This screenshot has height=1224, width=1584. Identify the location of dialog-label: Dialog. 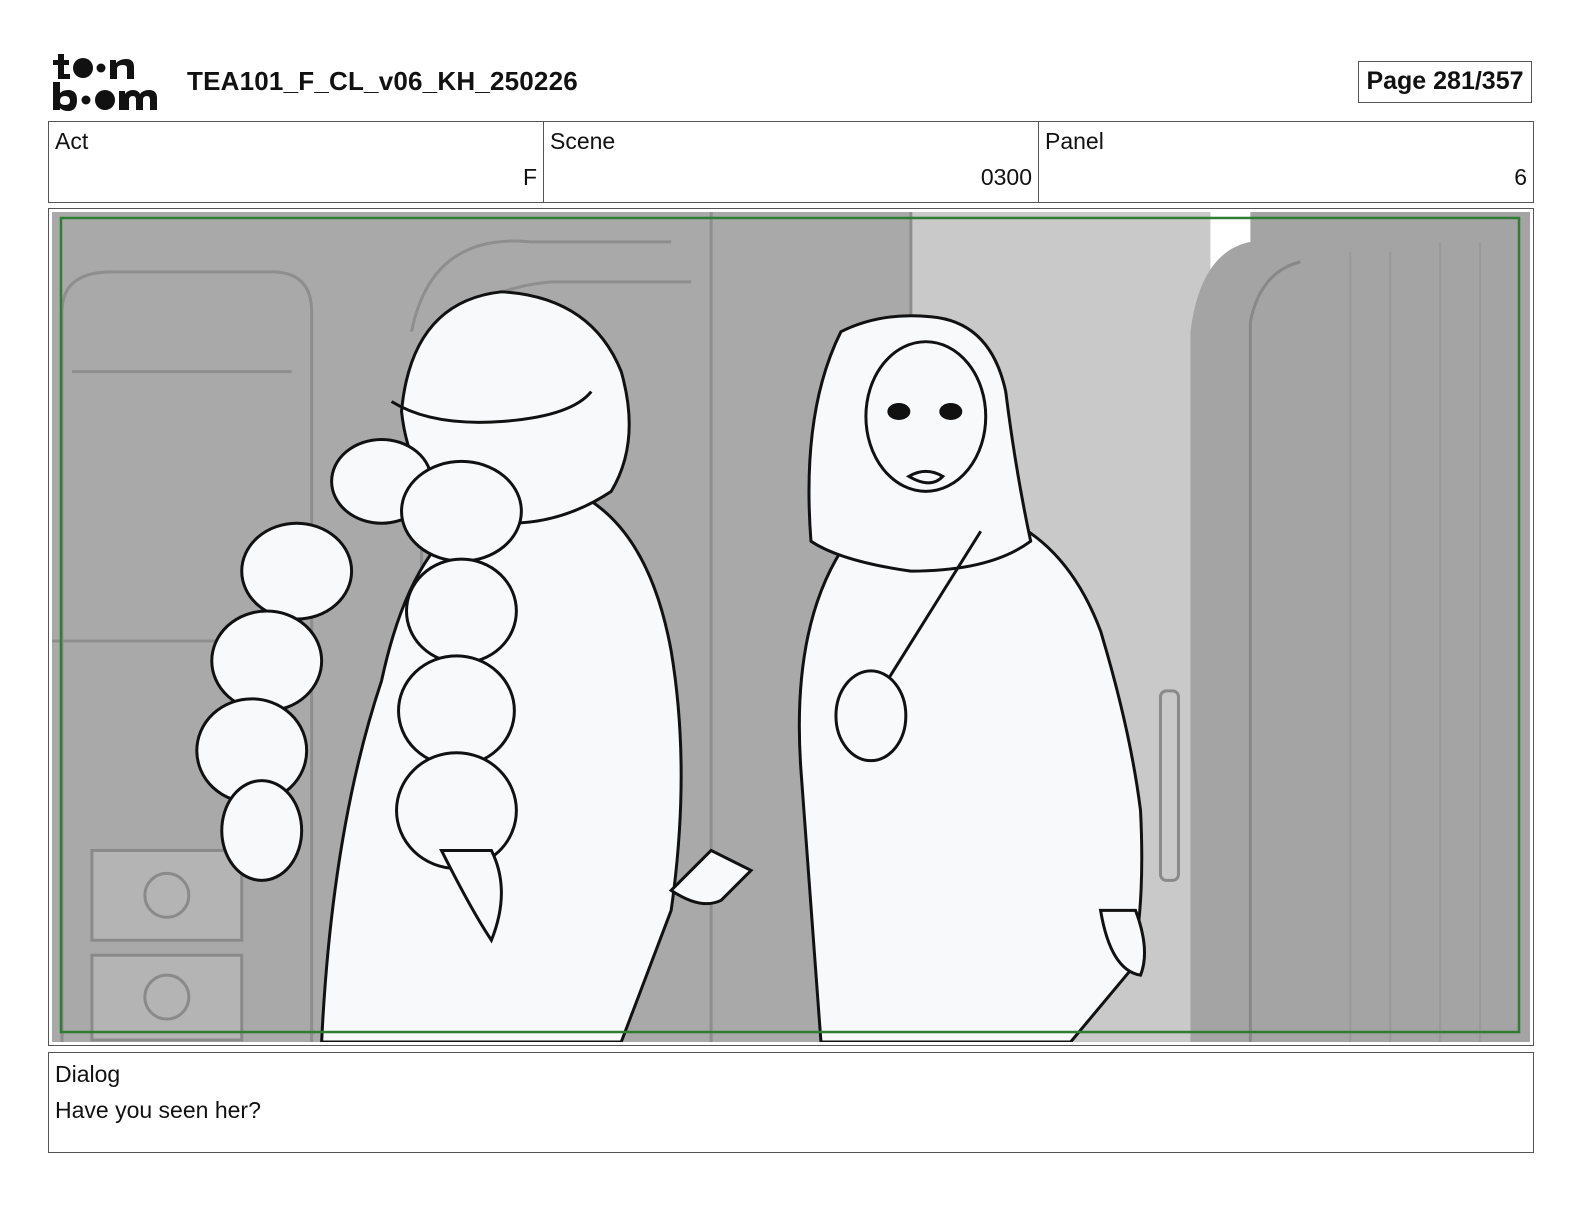
(88, 1074).